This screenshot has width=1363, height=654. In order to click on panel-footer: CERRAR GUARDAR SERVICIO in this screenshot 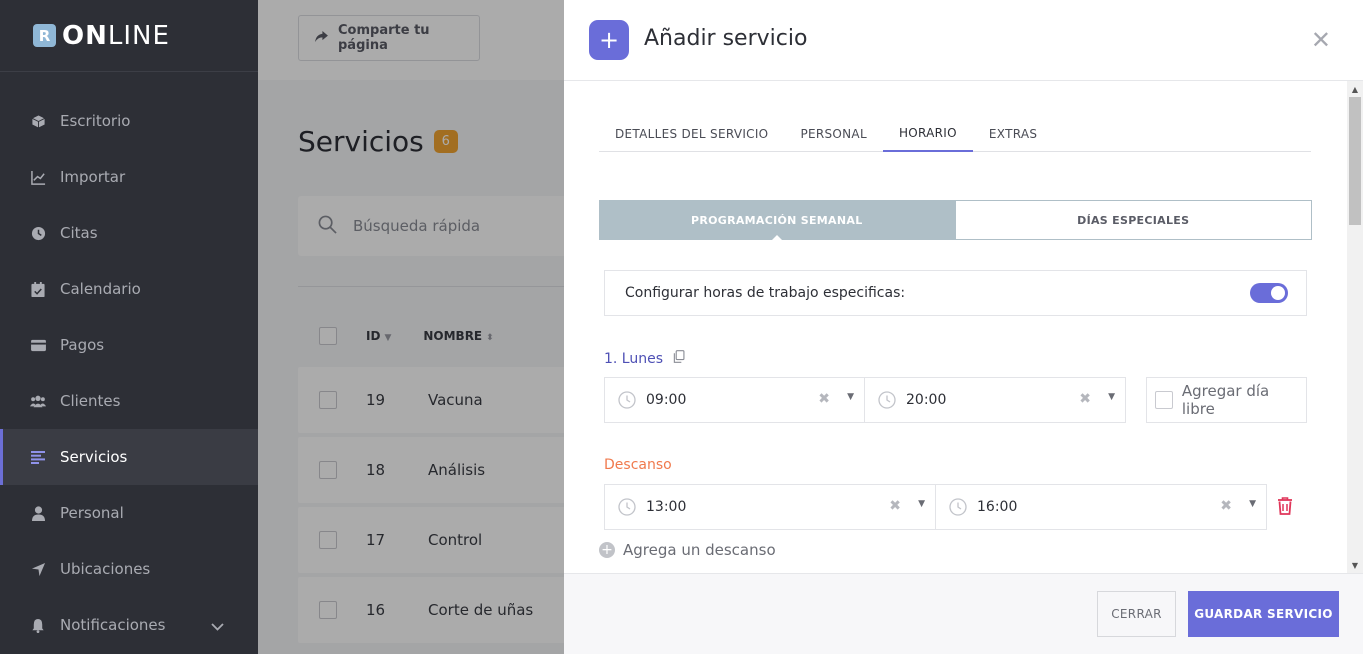, I will do `click(963, 613)`.